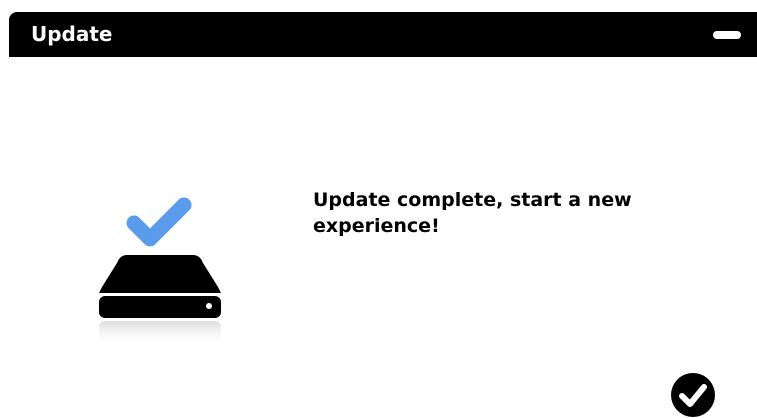 Image resolution: width=757 pixels, height=418 pixels. I want to click on minimize-button, so click(727, 34).